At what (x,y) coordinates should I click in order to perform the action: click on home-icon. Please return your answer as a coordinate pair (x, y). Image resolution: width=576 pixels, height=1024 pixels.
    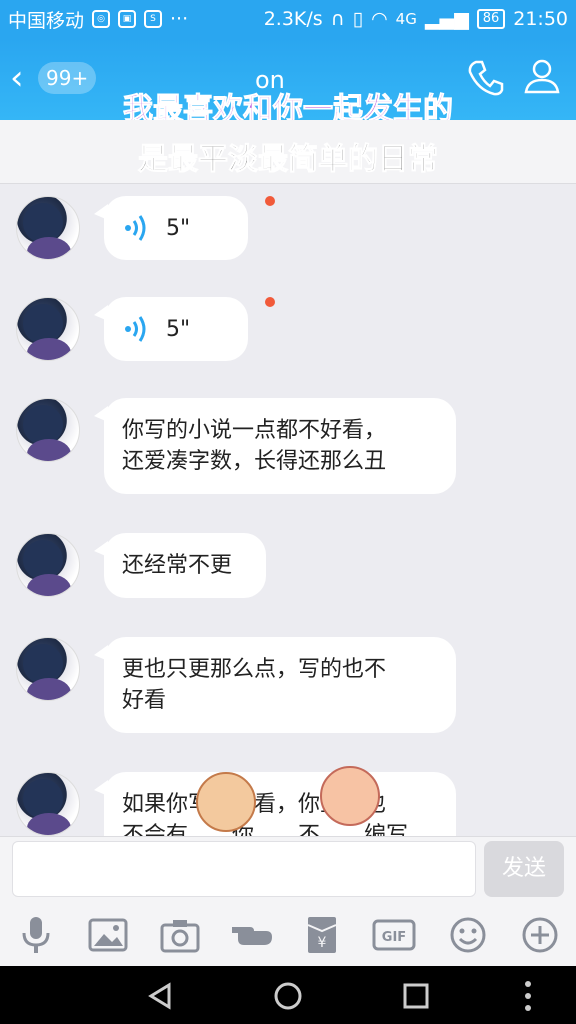
    Looking at the image, I should click on (288, 996).